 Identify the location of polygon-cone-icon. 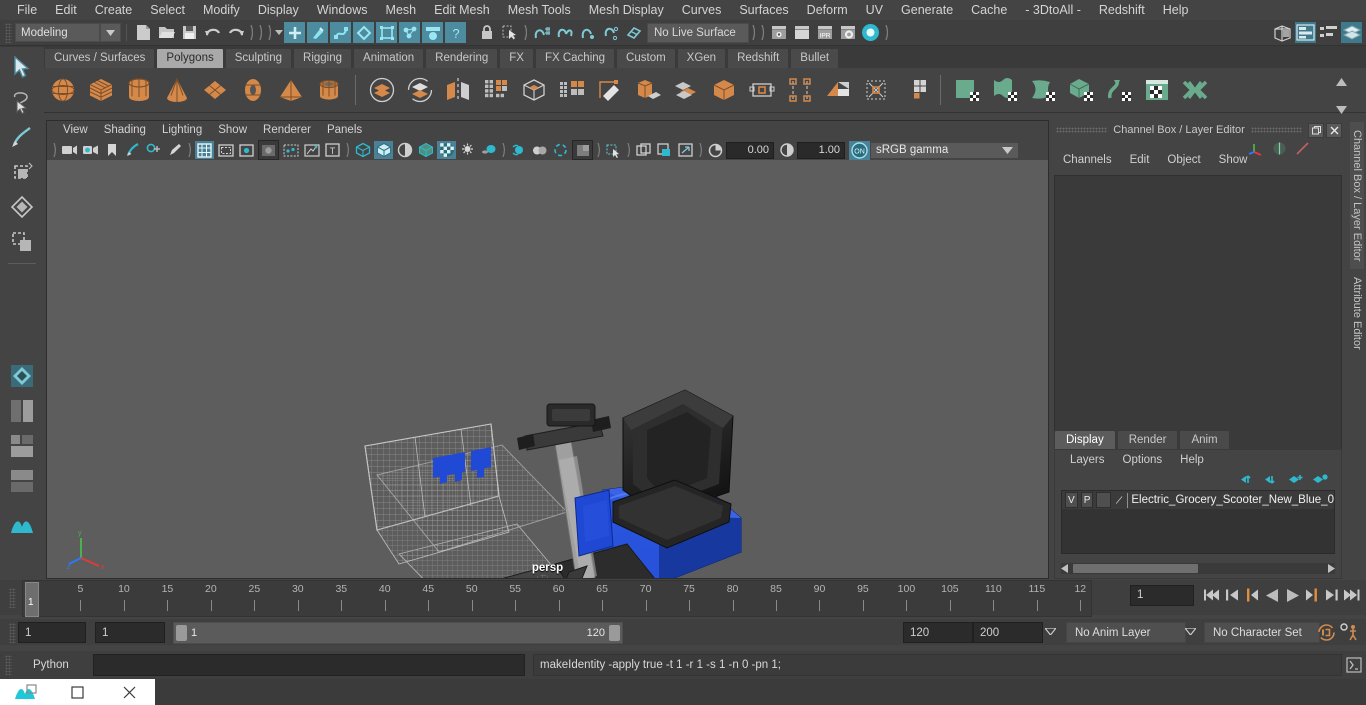
(177, 90).